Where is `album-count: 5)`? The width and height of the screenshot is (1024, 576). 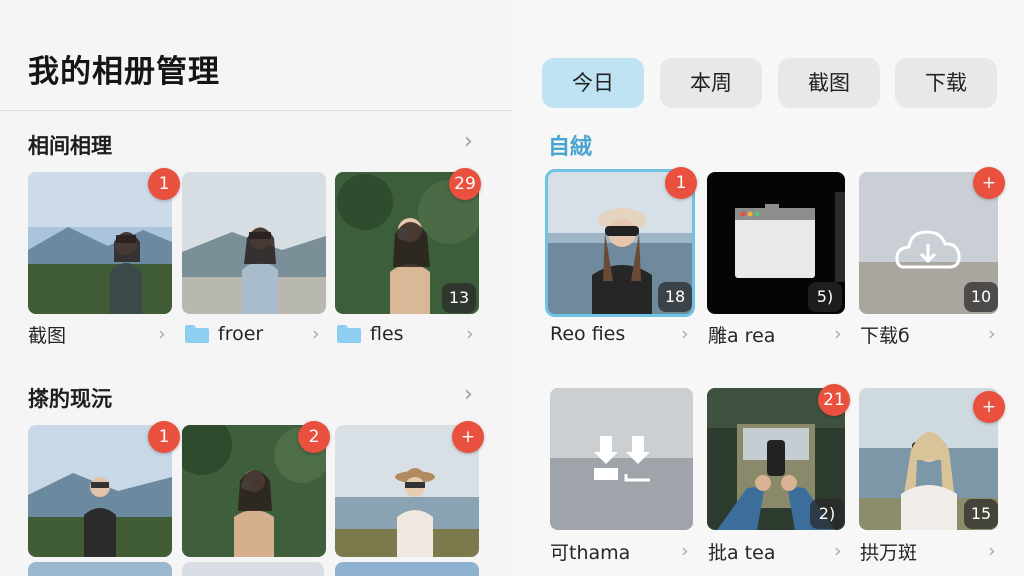 album-count: 5) is located at coordinates (825, 297).